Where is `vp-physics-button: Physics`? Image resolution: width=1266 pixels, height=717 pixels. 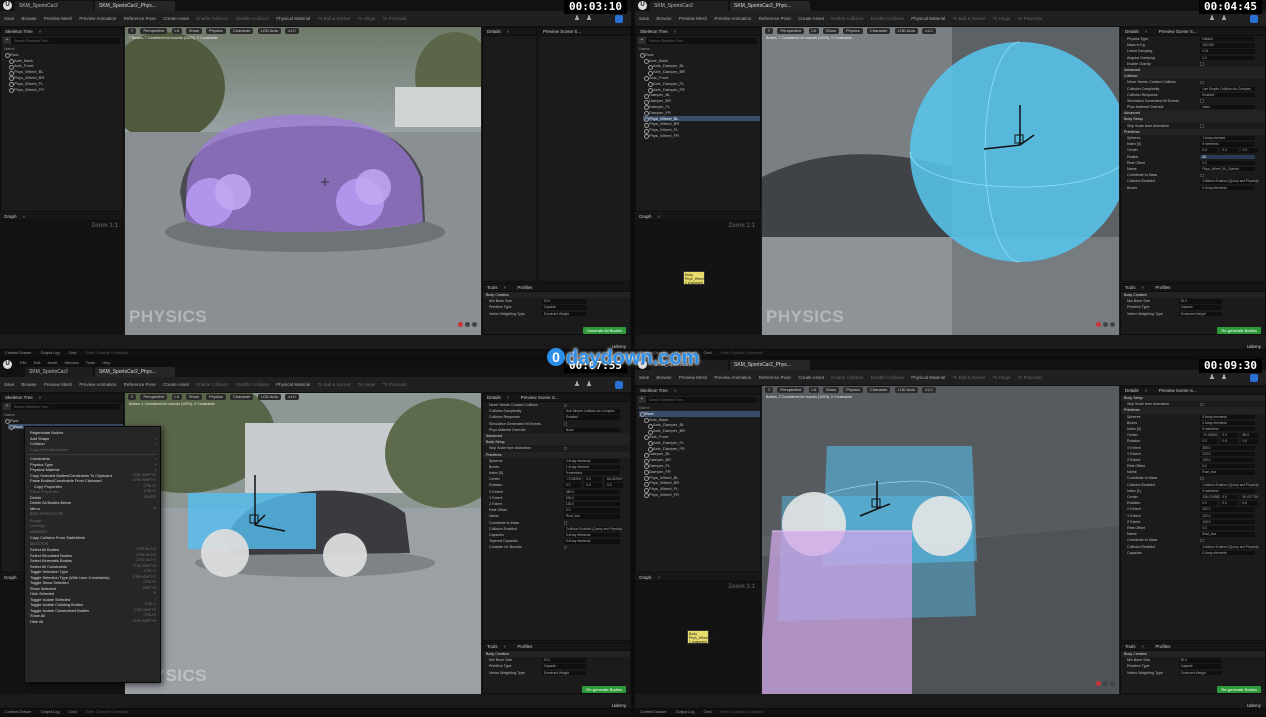 vp-physics-button: Physics is located at coordinates (216, 397).